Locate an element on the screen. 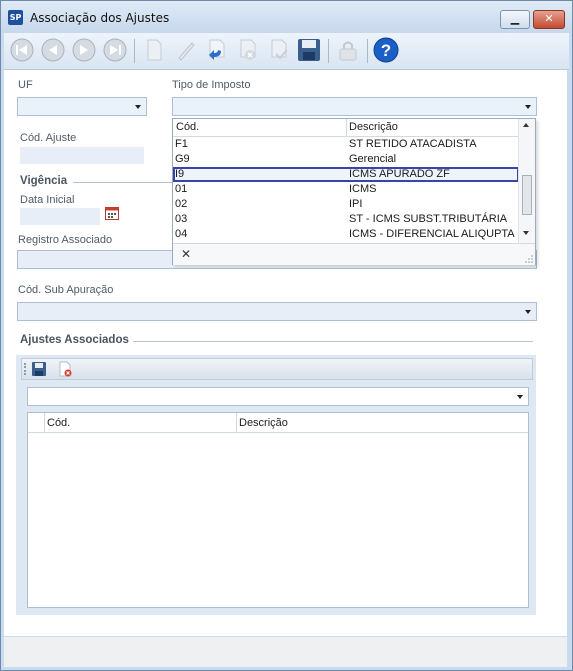 The width and height of the screenshot is (573, 671). tipo-imposto-label: Tipo de Imposto is located at coordinates (211, 85).